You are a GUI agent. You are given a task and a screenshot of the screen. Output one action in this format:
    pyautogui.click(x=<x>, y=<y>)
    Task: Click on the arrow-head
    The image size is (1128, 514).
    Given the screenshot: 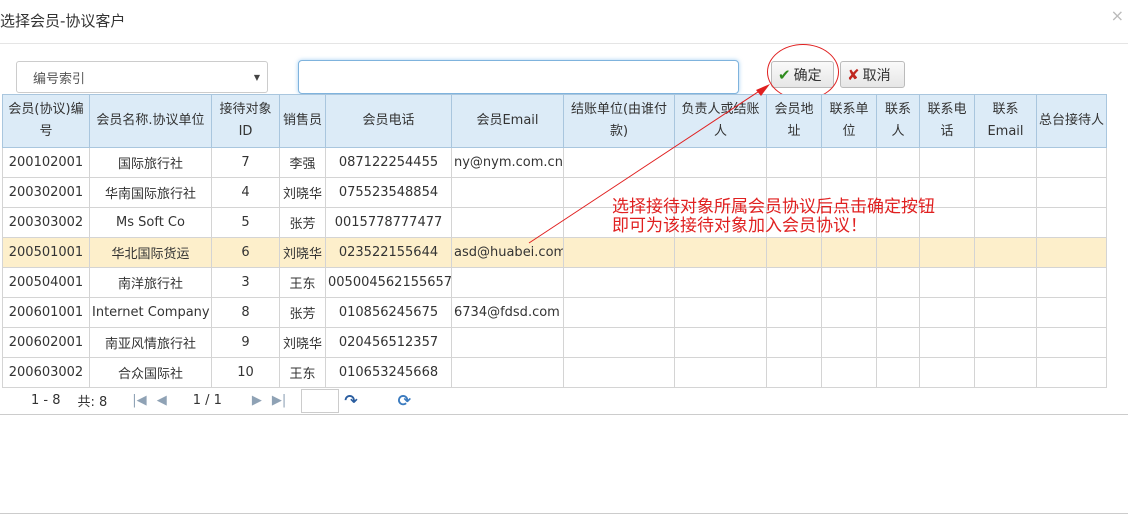 What is the action you would take?
    pyautogui.click(x=763, y=90)
    